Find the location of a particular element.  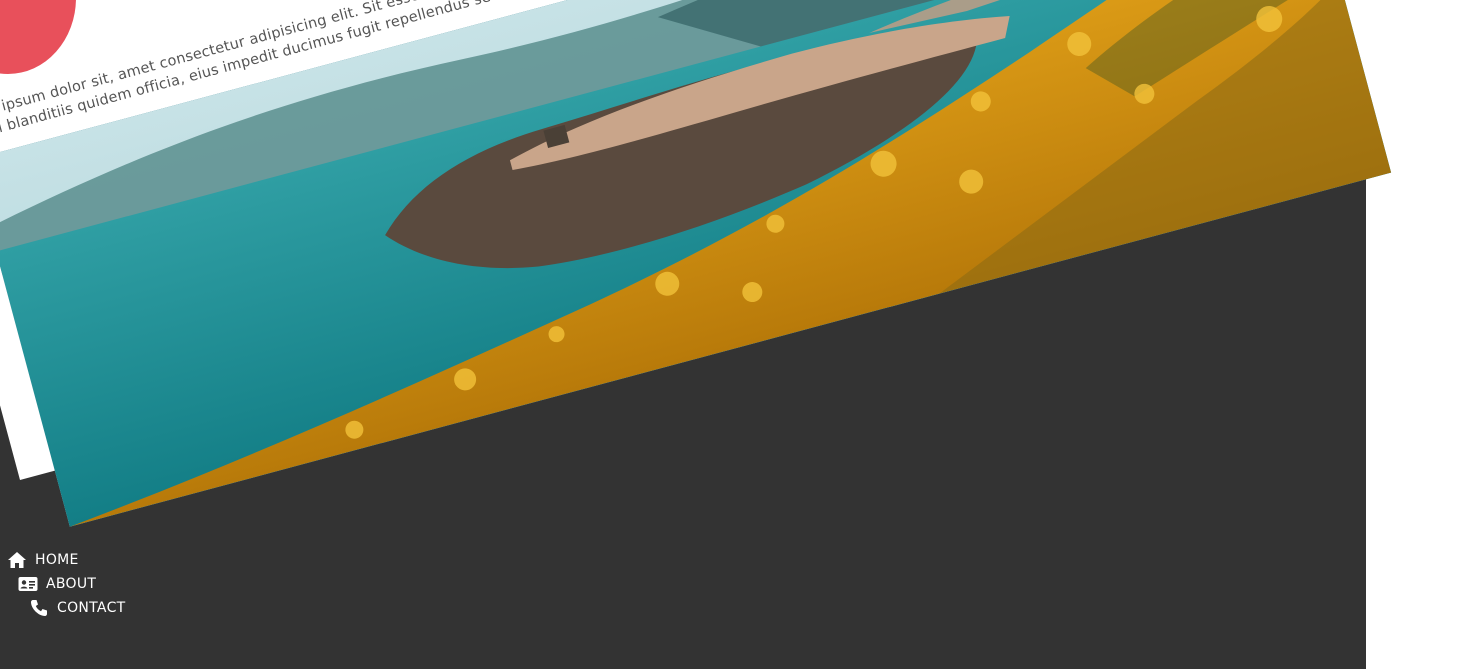

nav-item-label: CONTACT is located at coordinates (91, 608).